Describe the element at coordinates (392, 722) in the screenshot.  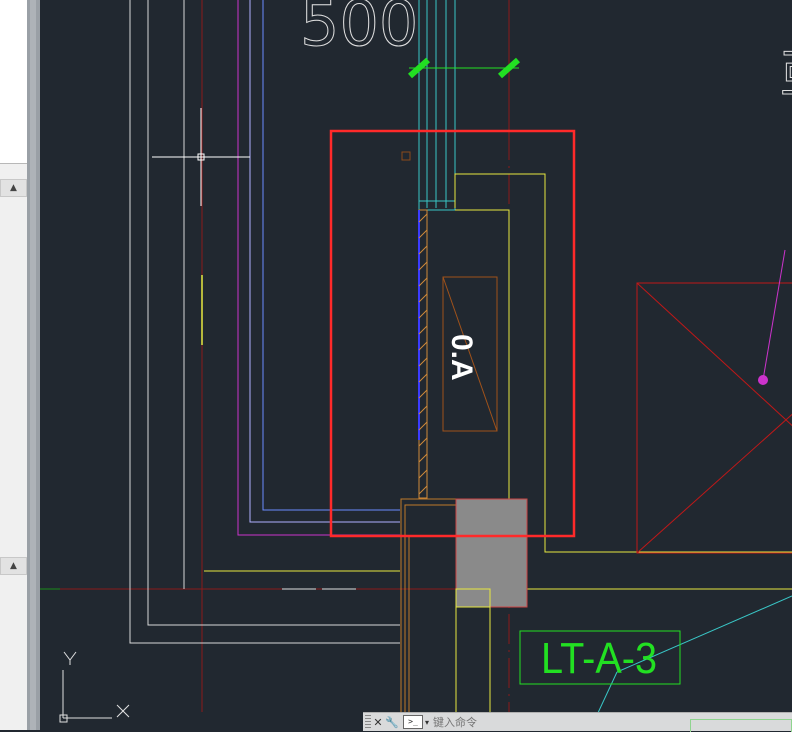
I see `wrench-icon: 🔧` at that location.